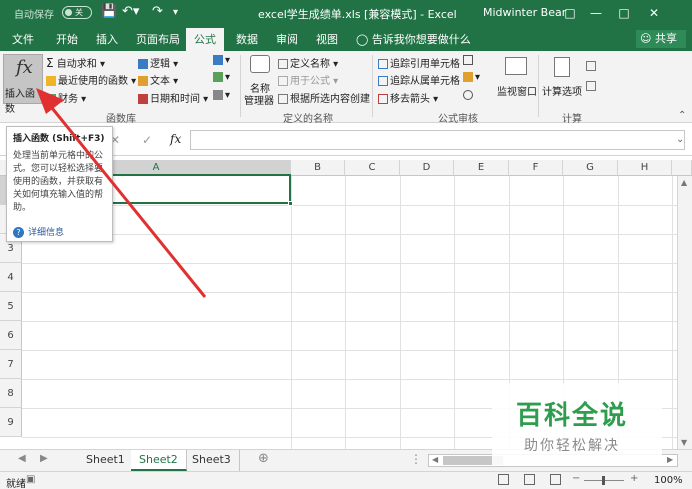 This screenshot has width=692, height=489. I want to click on zoom-in-icon: +, so click(634, 478).